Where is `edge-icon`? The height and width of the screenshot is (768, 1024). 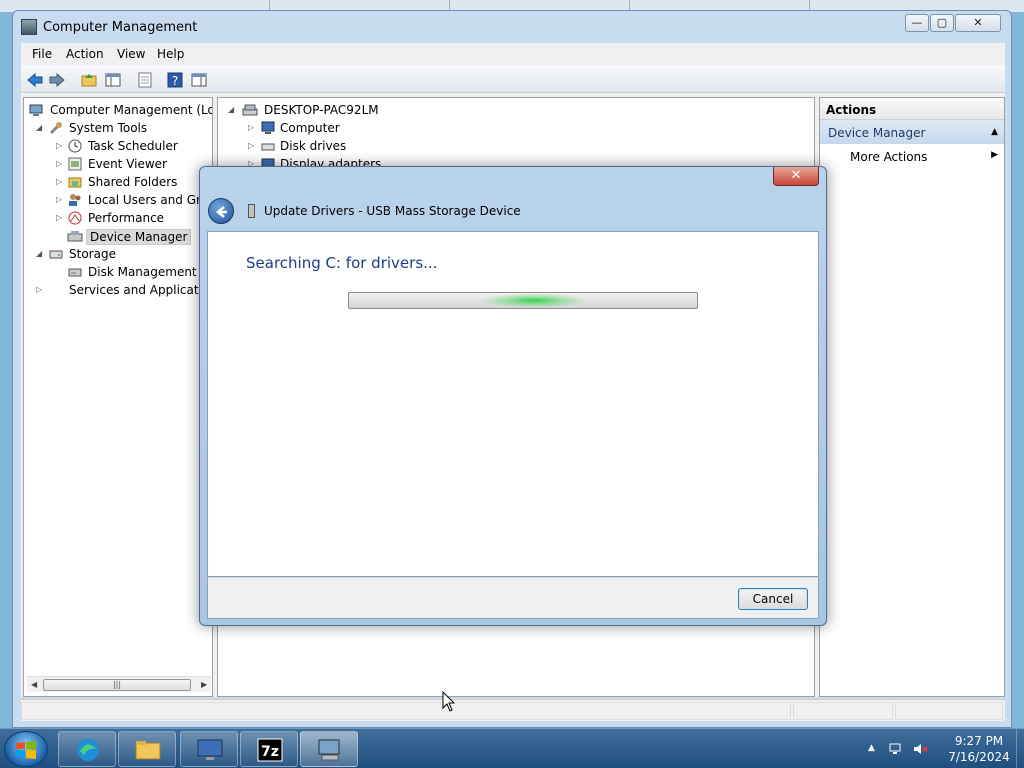
edge-icon is located at coordinates (88, 750).